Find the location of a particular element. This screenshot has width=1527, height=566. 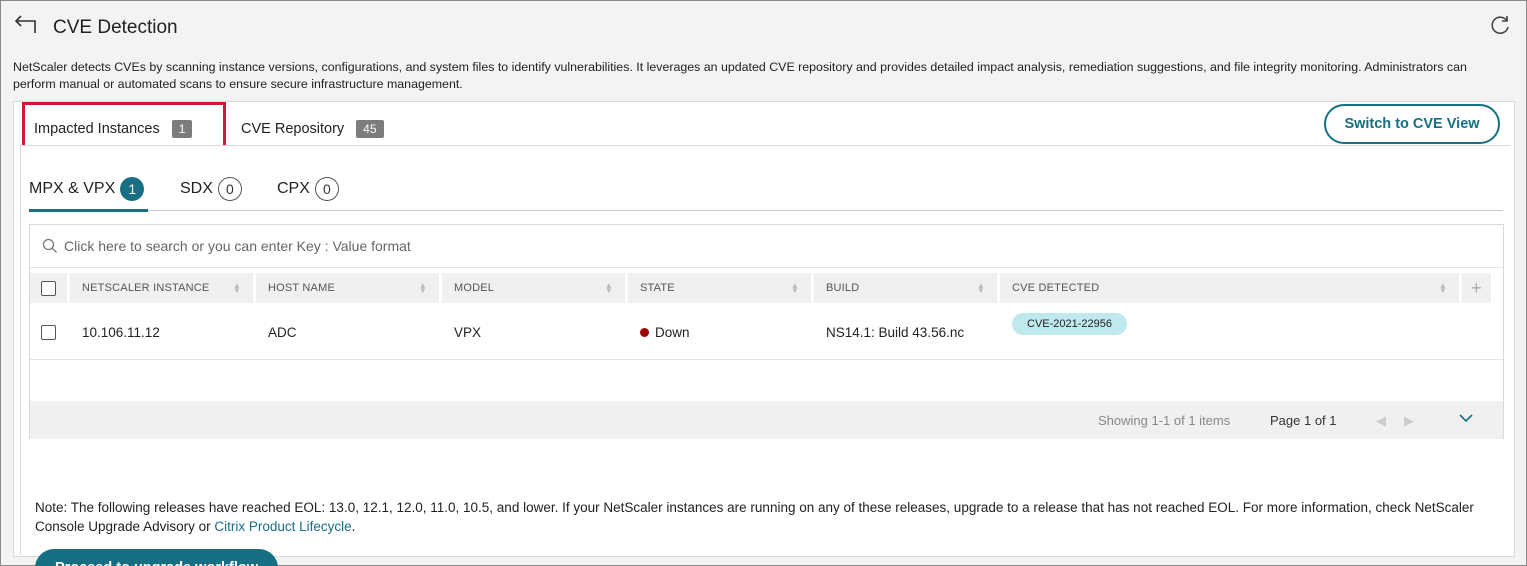

state-down-dot is located at coordinates (644, 332).